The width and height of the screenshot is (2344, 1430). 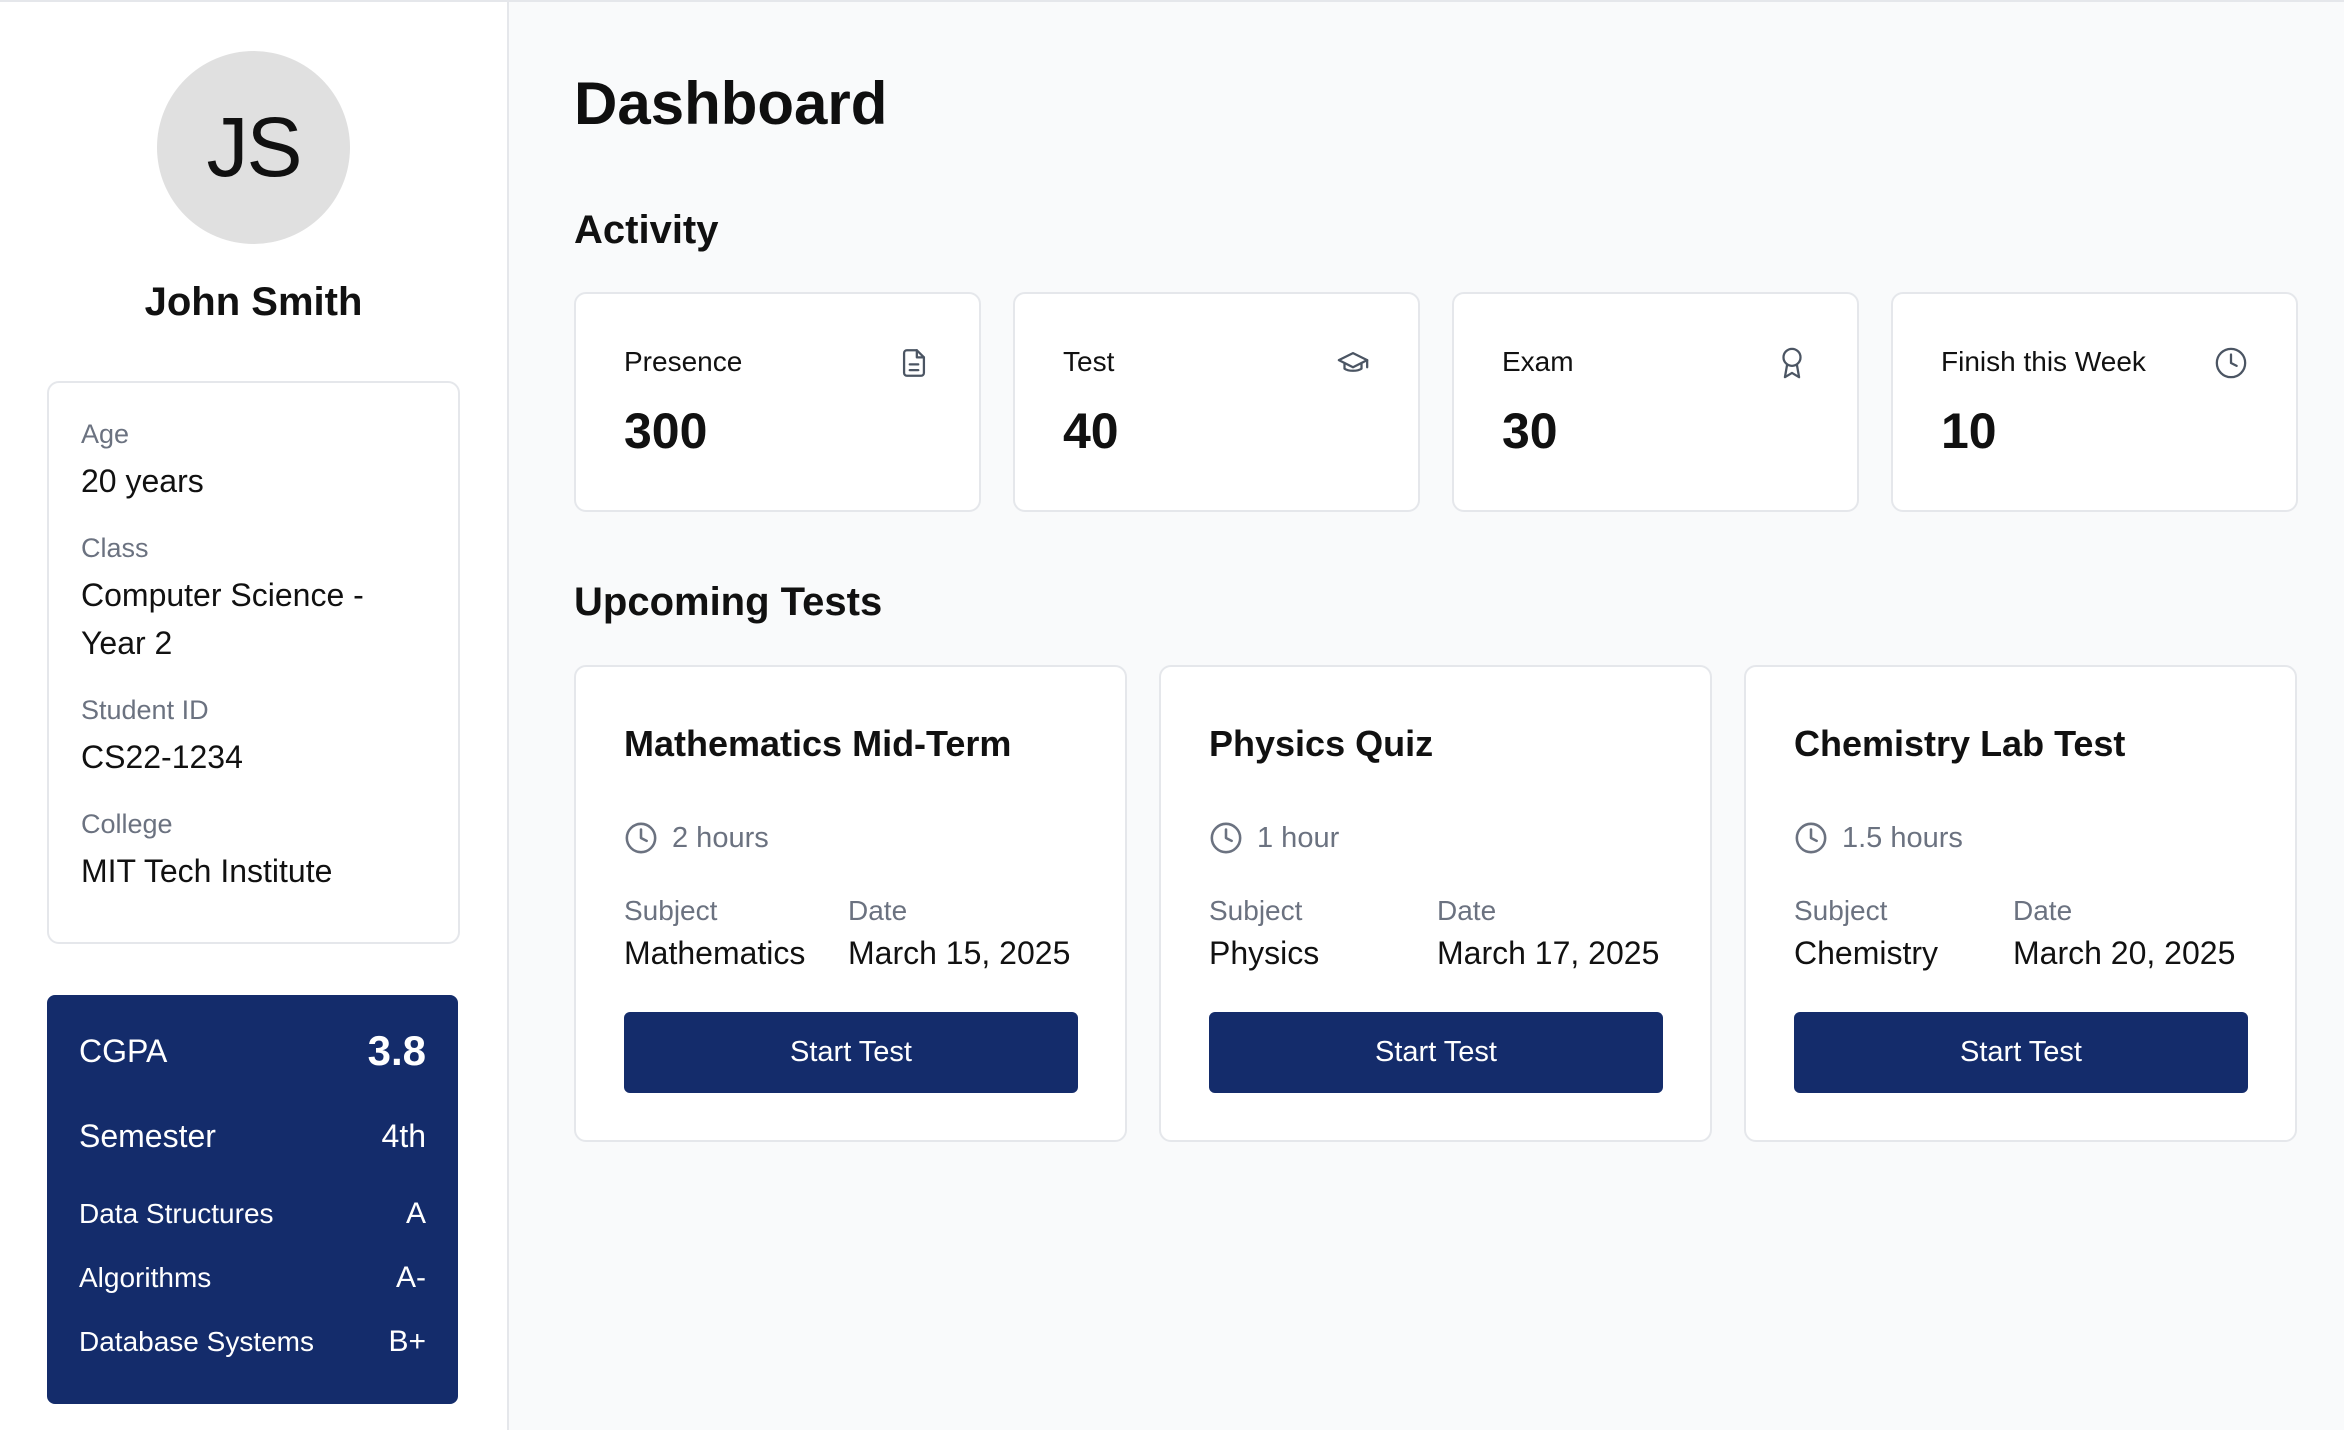 What do you see at coordinates (415, 1213) in the screenshot?
I see `course-grade: A` at bounding box center [415, 1213].